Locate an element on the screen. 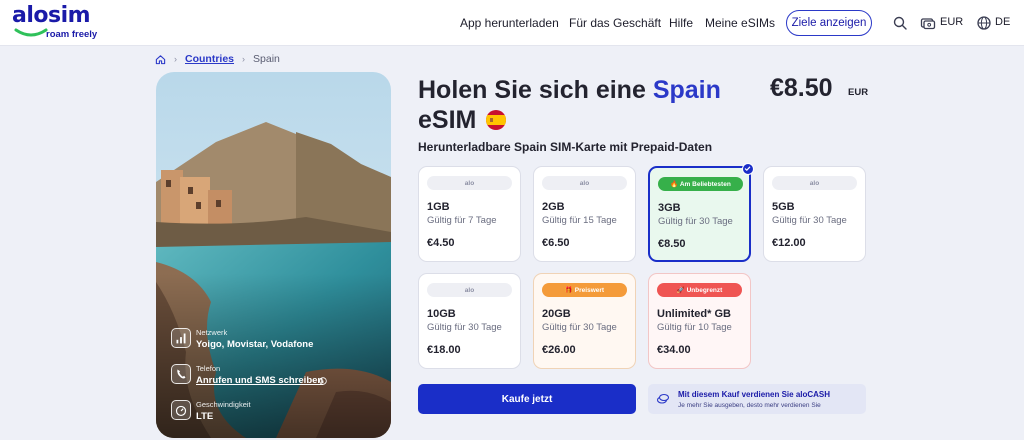  logo-tagline: roam freely is located at coordinates (72, 34).